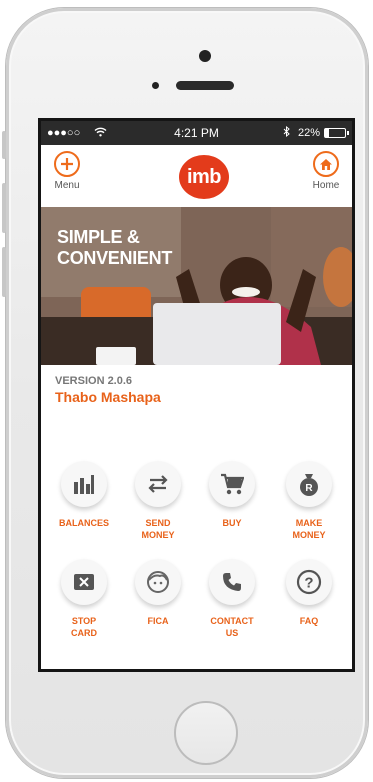  I want to click on version-text: VERSION 2.0.6, so click(94, 381).